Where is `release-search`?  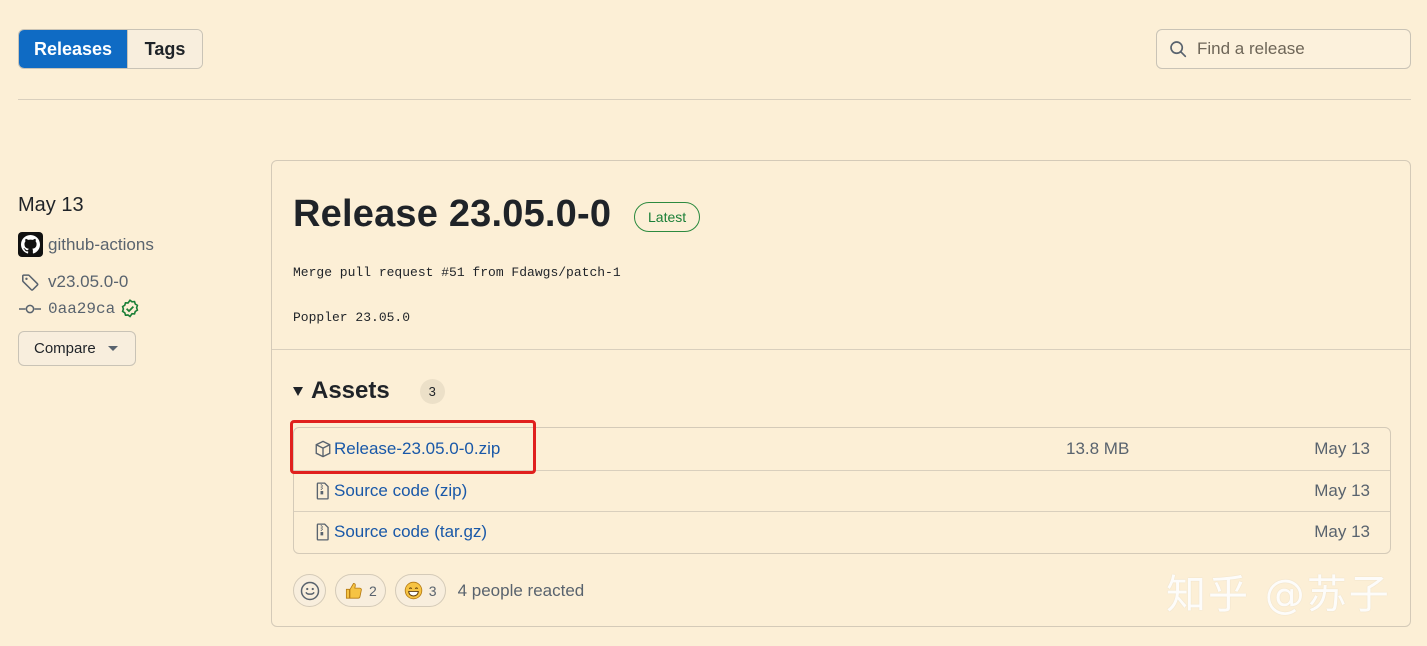
release-search is located at coordinates (1283, 49).